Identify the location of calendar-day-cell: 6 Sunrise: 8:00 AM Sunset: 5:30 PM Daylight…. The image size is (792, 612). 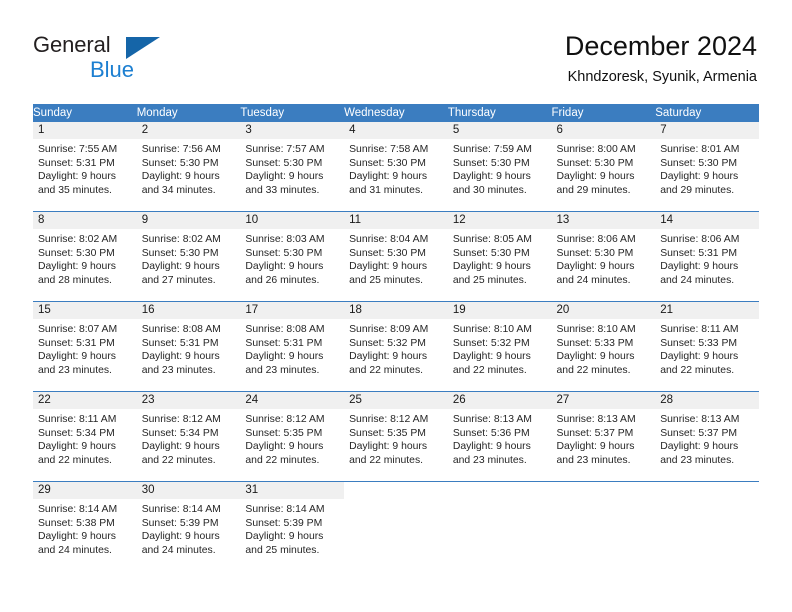
(603, 167).